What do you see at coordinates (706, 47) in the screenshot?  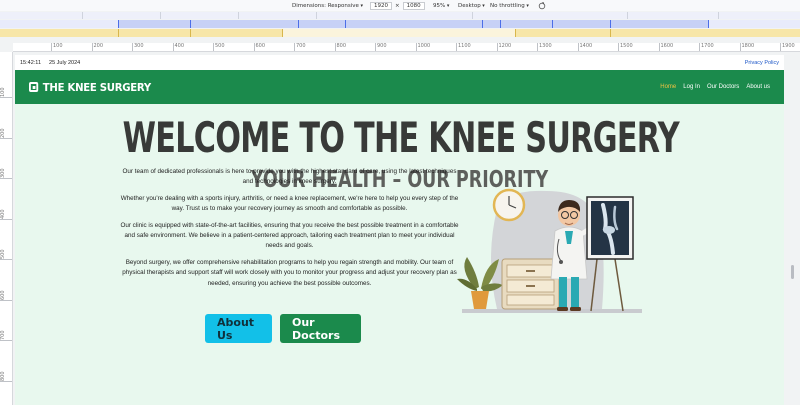 I see `ruler-tick: 1700` at bounding box center [706, 47].